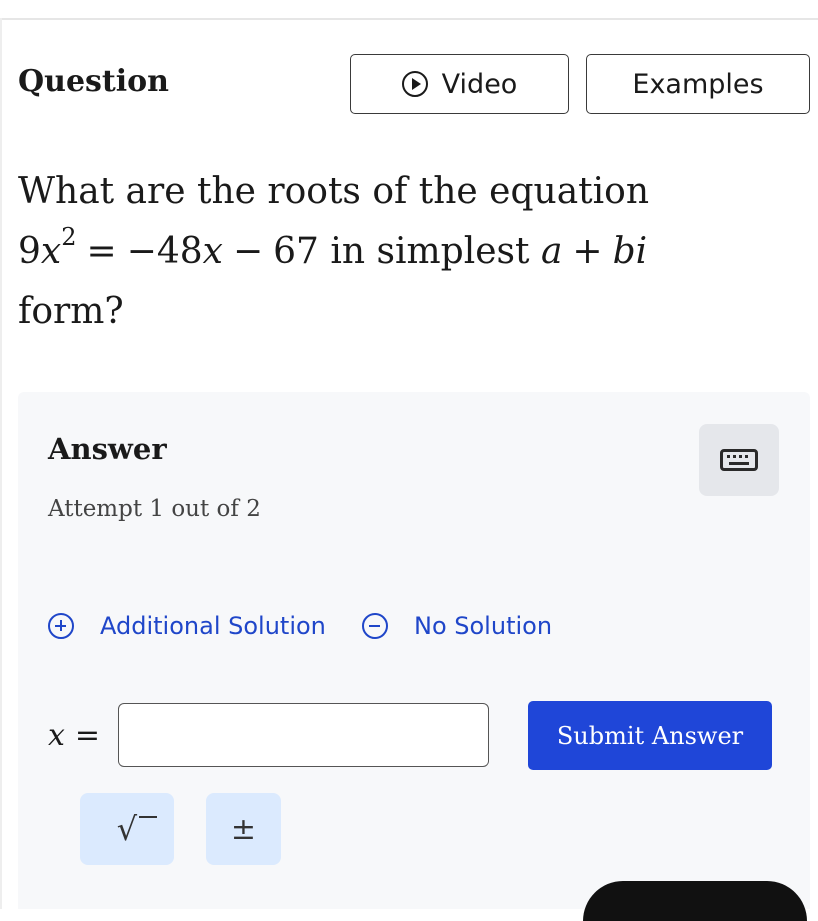 Image resolution: width=818 pixels, height=921 pixels. I want to click on question-form-expression: a + bi, so click(594, 251).